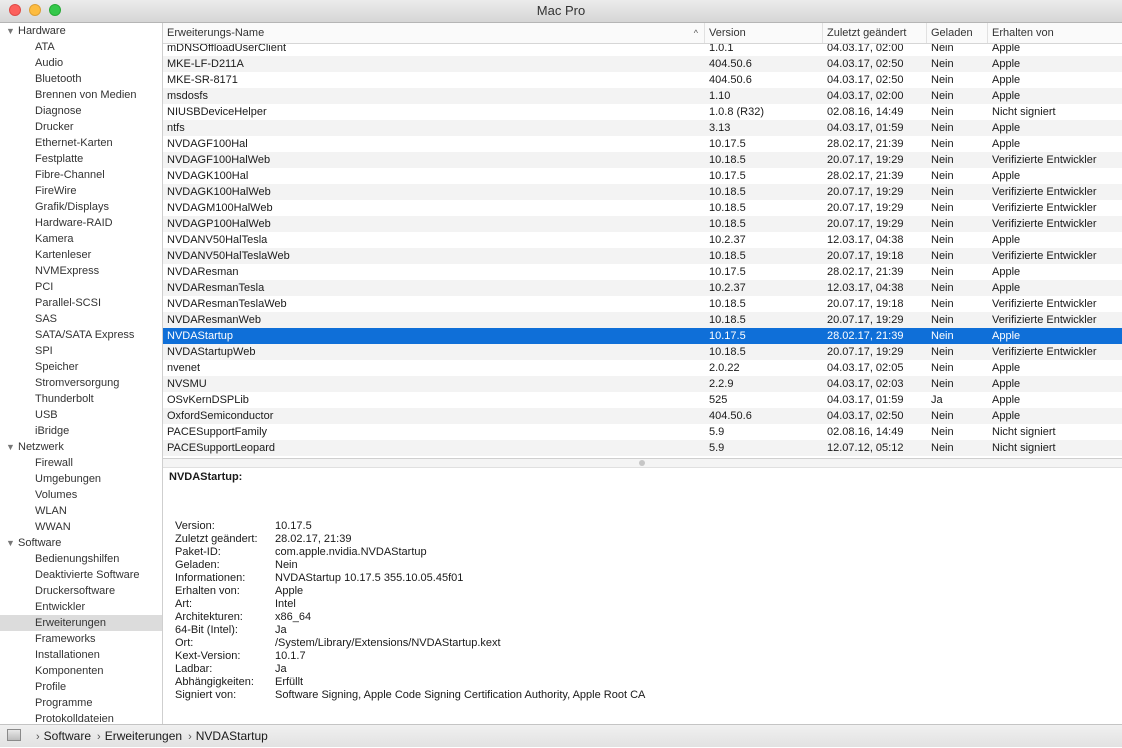  What do you see at coordinates (81, 271) in the screenshot?
I see `sidebar-item-nvmexpress: NVMExpress` at bounding box center [81, 271].